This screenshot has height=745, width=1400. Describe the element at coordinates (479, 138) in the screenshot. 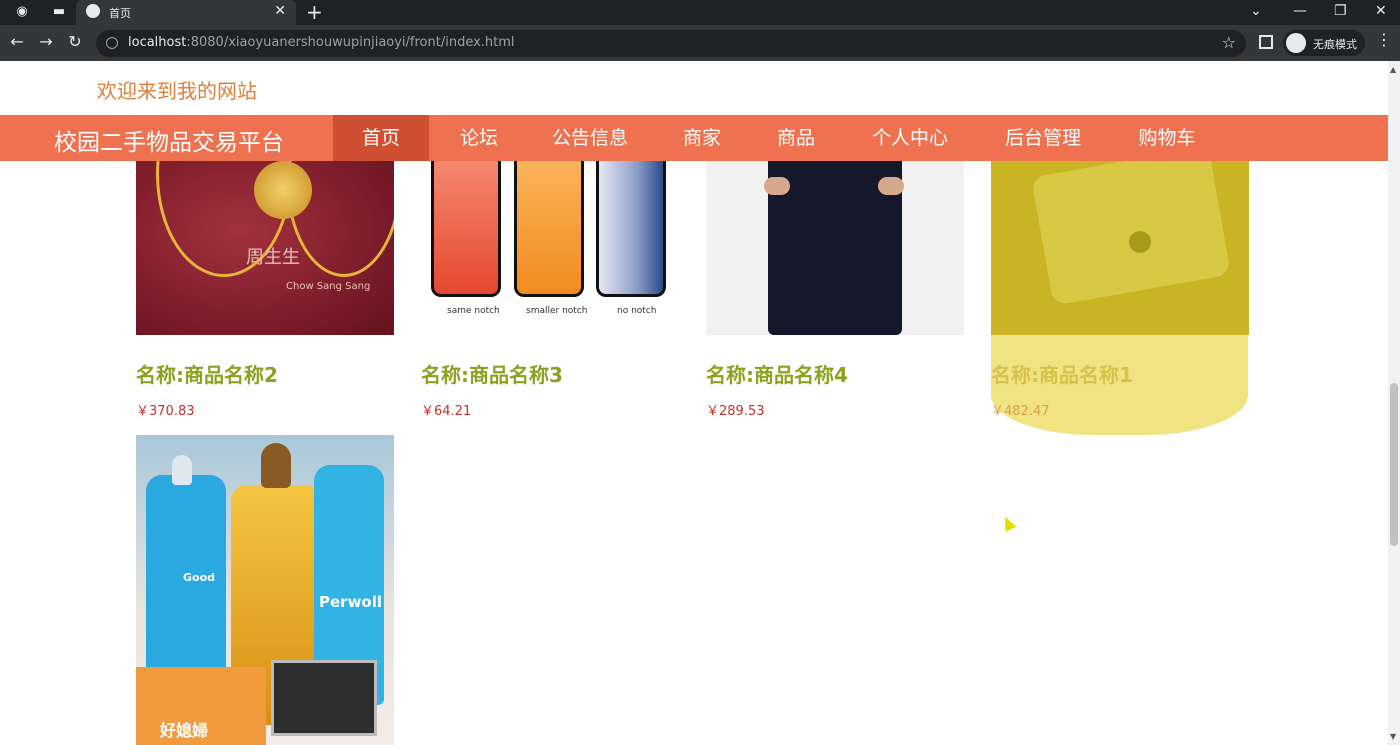

I see `nav-forum: 论坛` at that location.